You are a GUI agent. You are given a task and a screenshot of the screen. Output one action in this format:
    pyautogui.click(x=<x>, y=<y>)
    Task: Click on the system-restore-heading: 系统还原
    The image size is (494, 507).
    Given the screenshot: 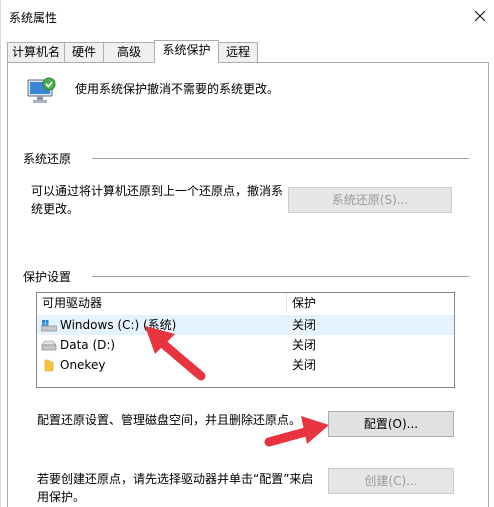 What is the action you would take?
    pyautogui.click(x=47, y=159)
    